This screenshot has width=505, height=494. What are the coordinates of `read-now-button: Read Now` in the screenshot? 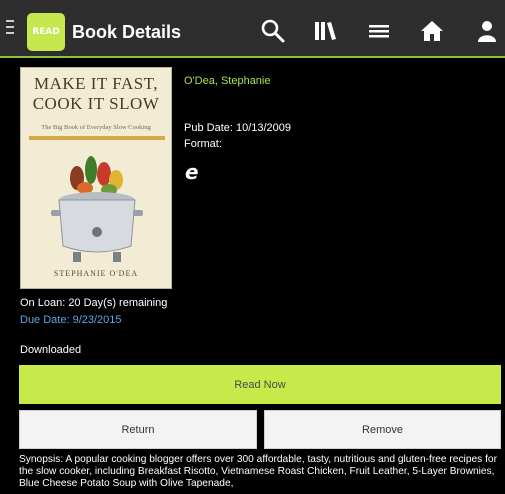 It's located at (260, 384).